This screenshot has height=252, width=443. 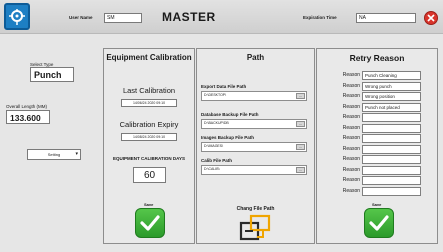 I want to click on calib-path-label: Calib File Path, so click(x=217, y=160).